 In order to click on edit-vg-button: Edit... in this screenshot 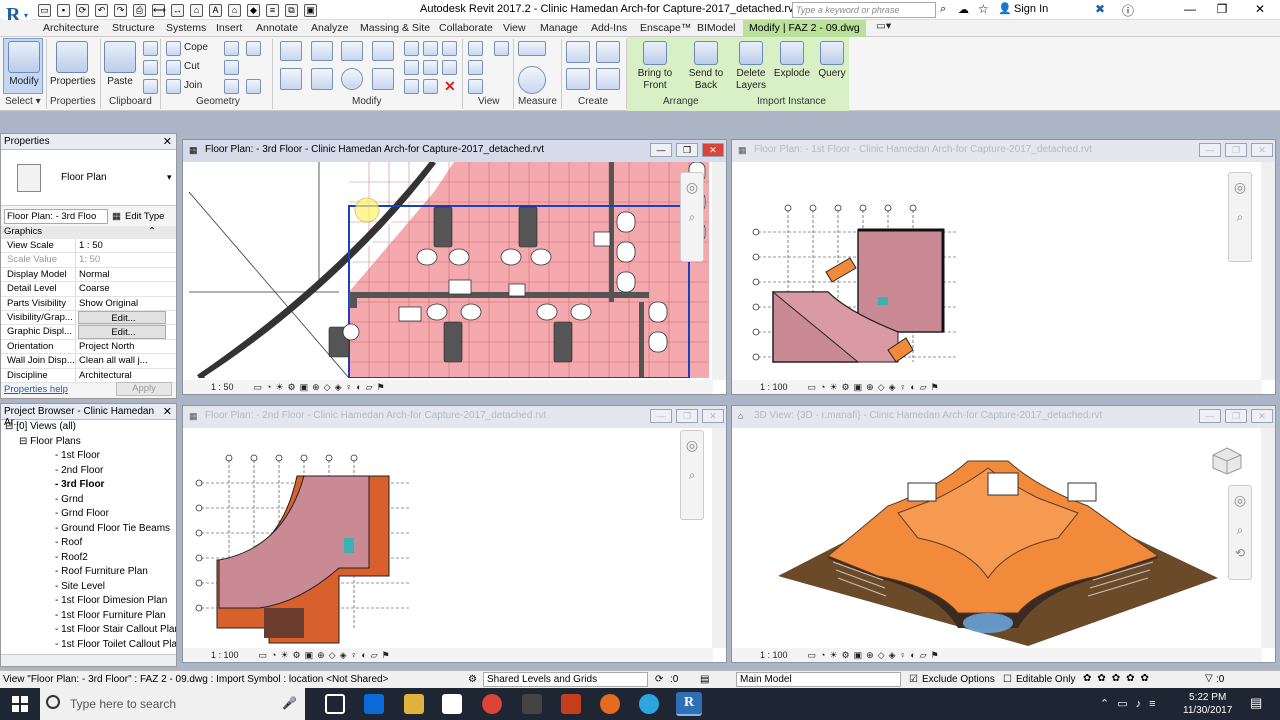, I will do `click(122, 317)`.